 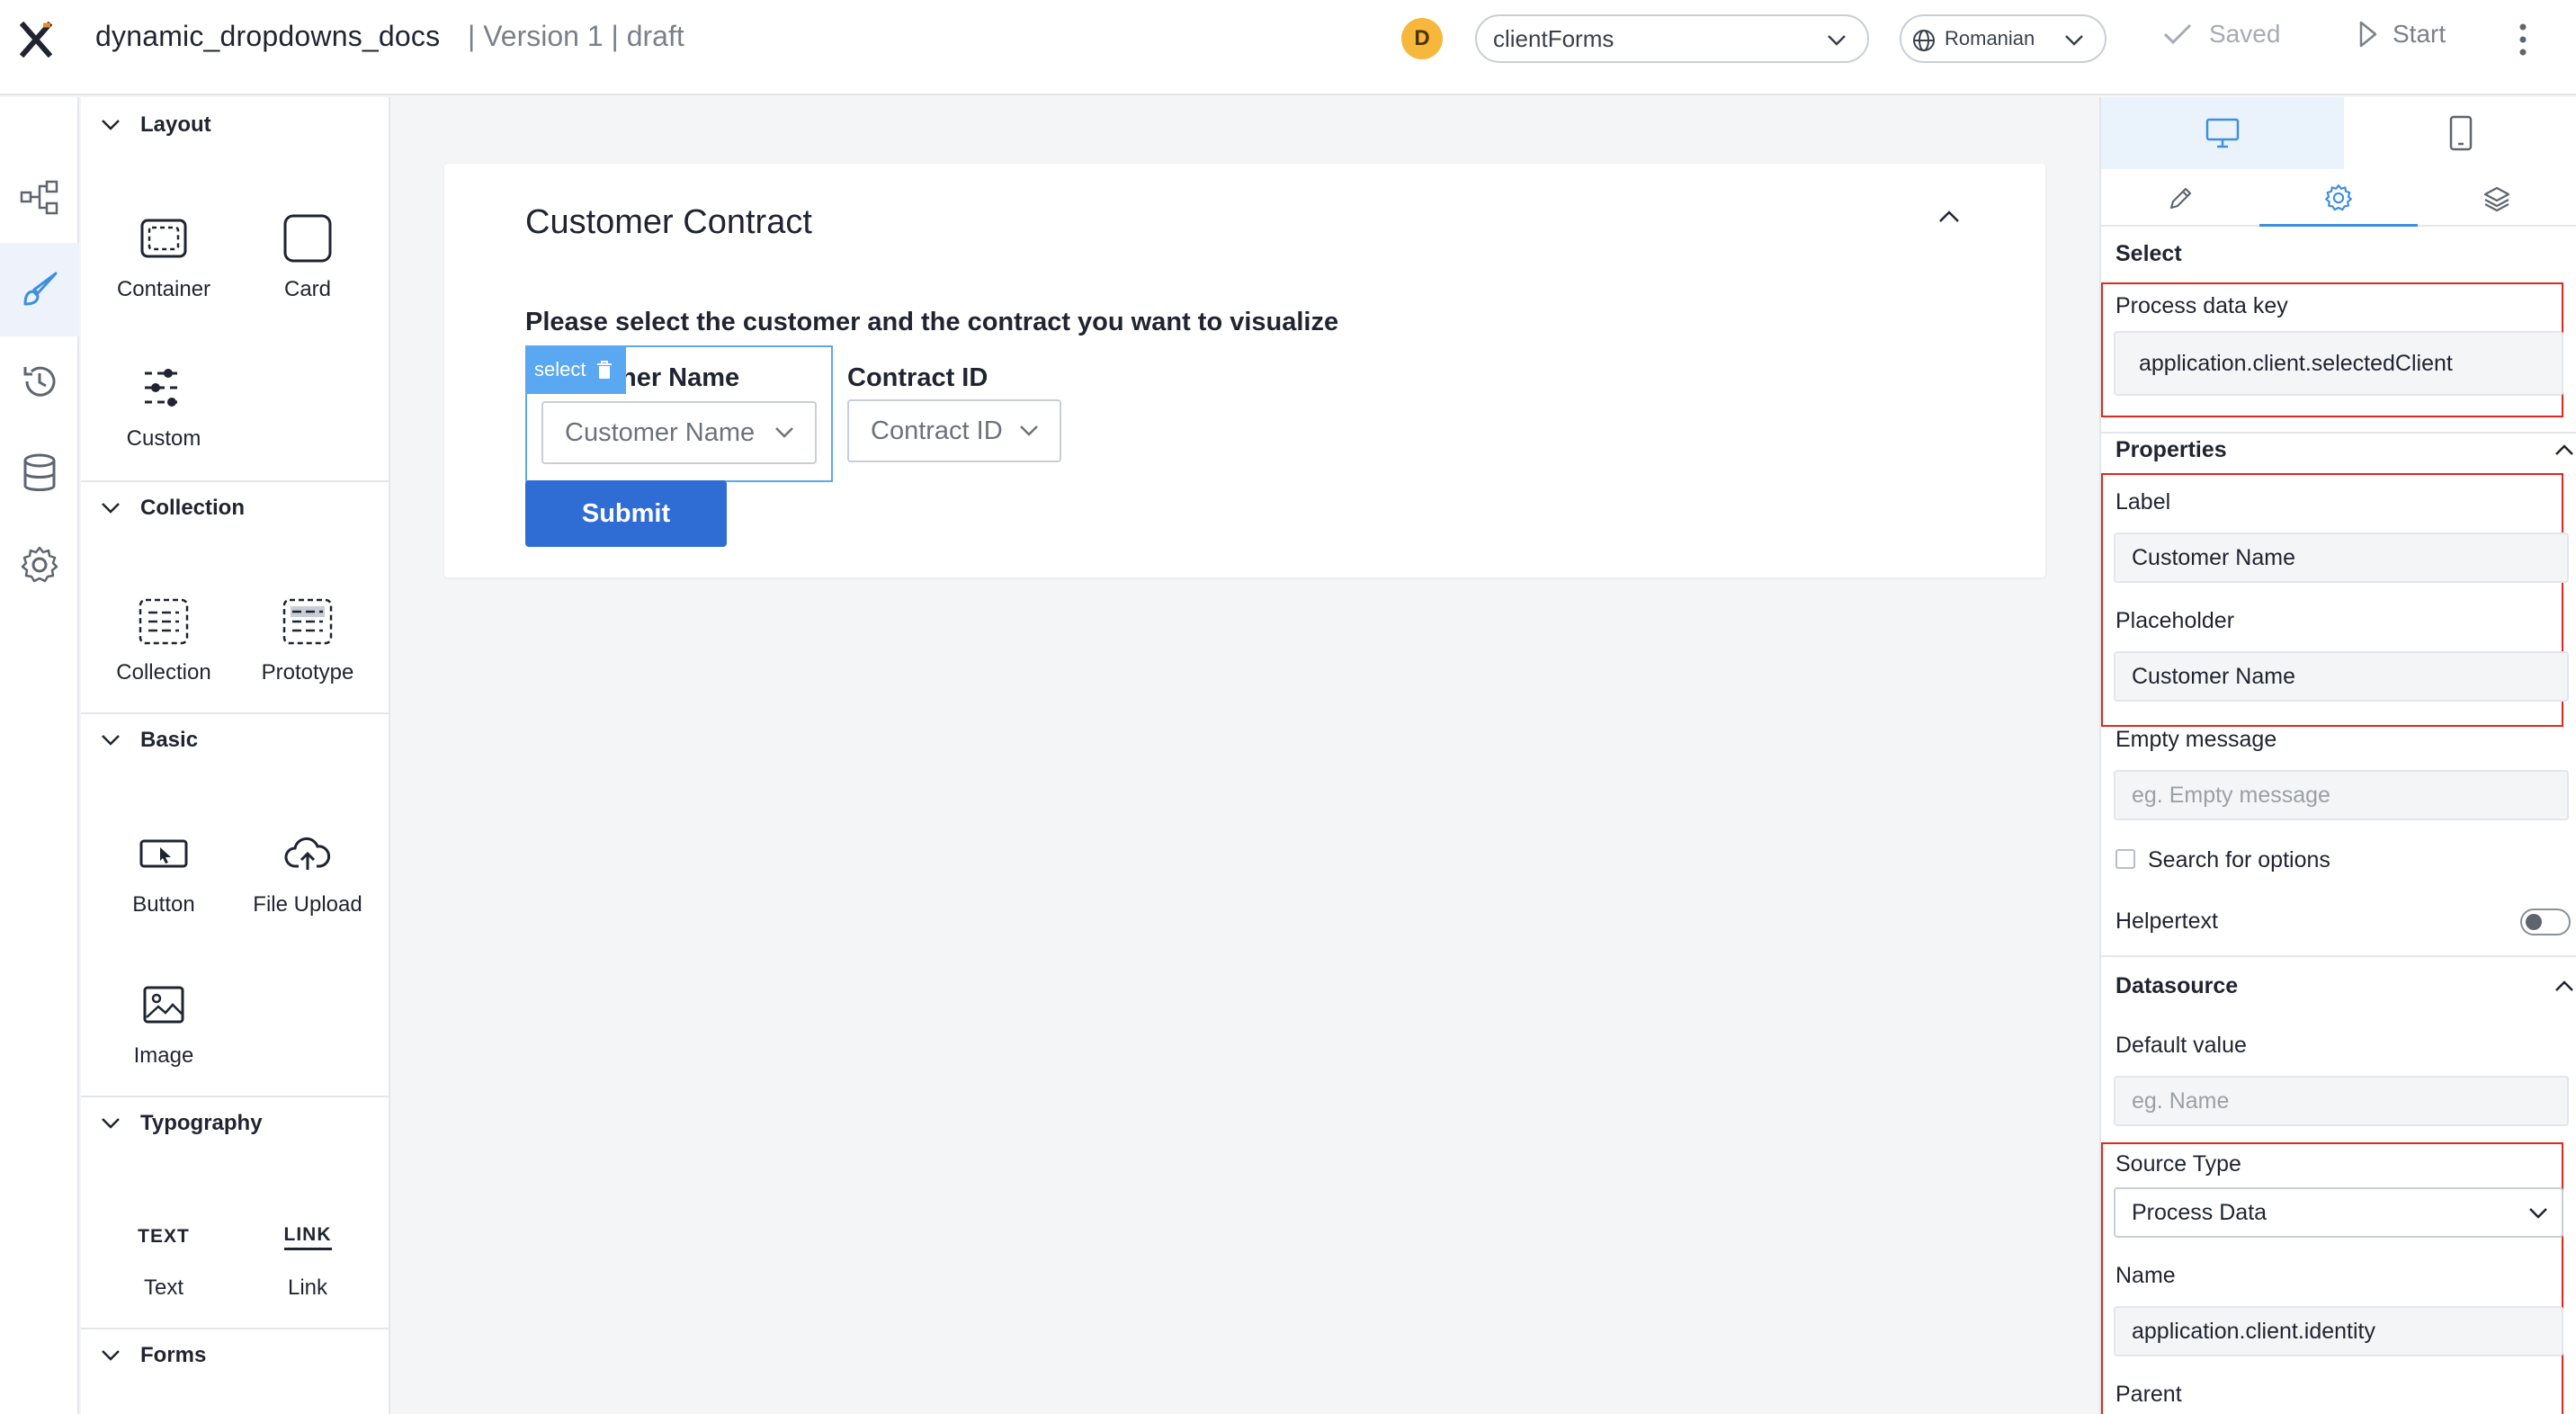 What do you see at coordinates (163, 1005) in the screenshot?
I see `image-icon` at bounding box center [163, 1005].